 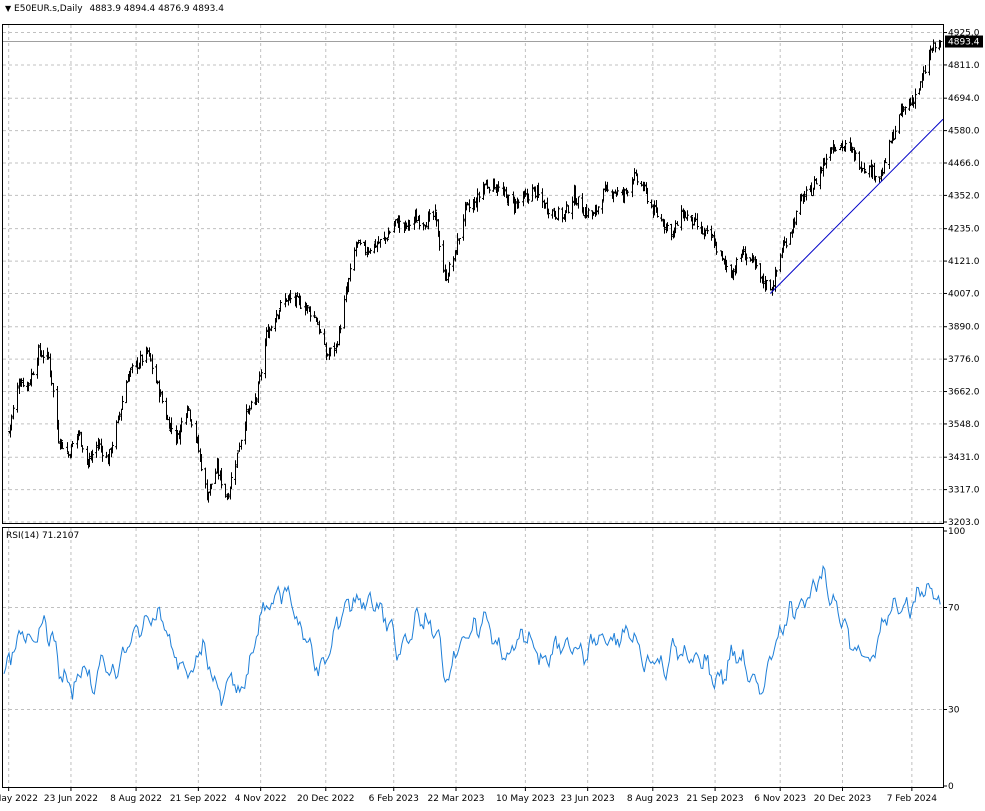 What do you see at coordinates (964, 132) in the screenshot?
I see `price-tick-label: 4580.0` at bounding box center [964, 132].